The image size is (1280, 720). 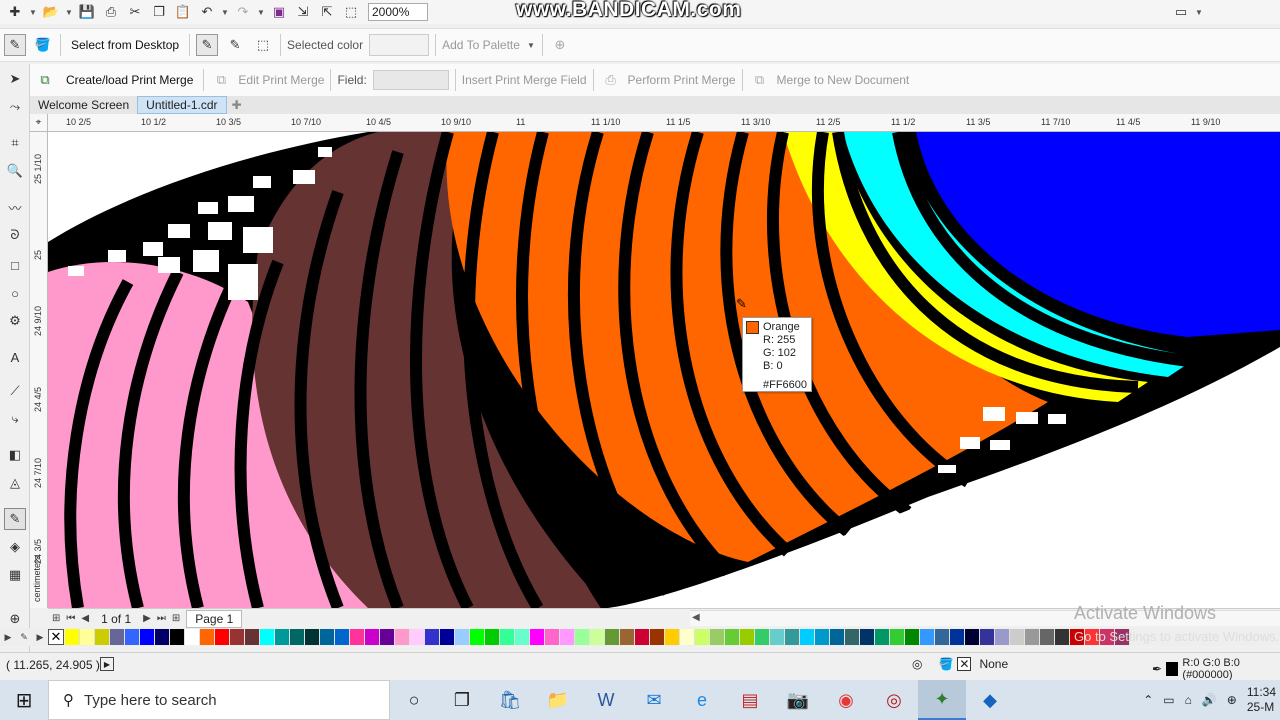 I want to click on add-to-palette-button: Add To Palette, so click(x=481, y=45).